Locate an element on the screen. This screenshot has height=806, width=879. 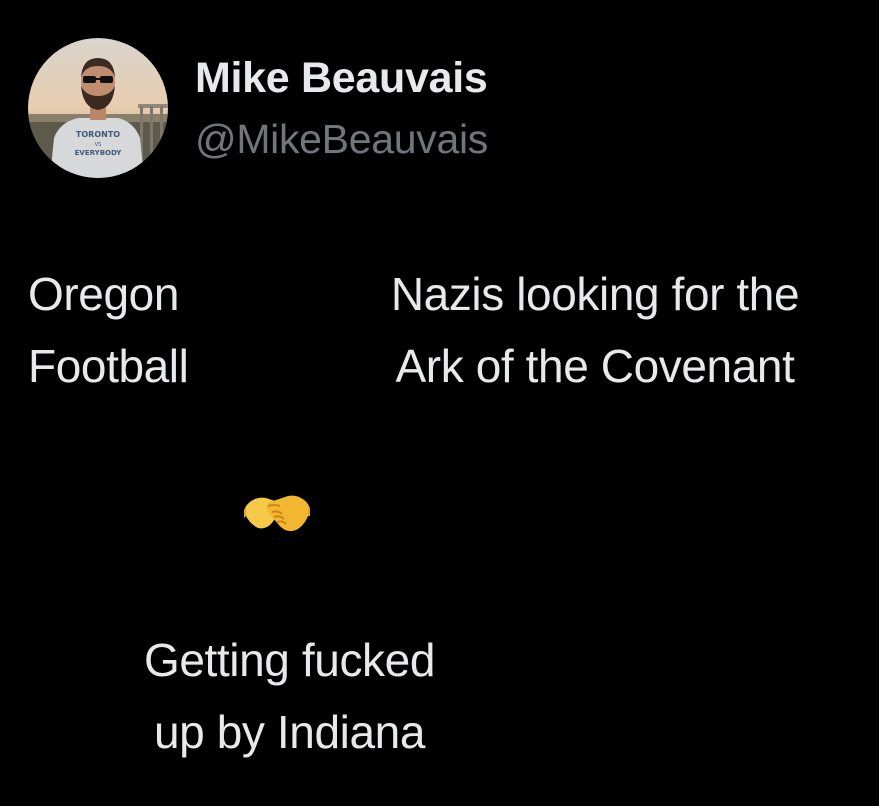
display-name: Mike Beauvais is located at coordinates (341, 78).